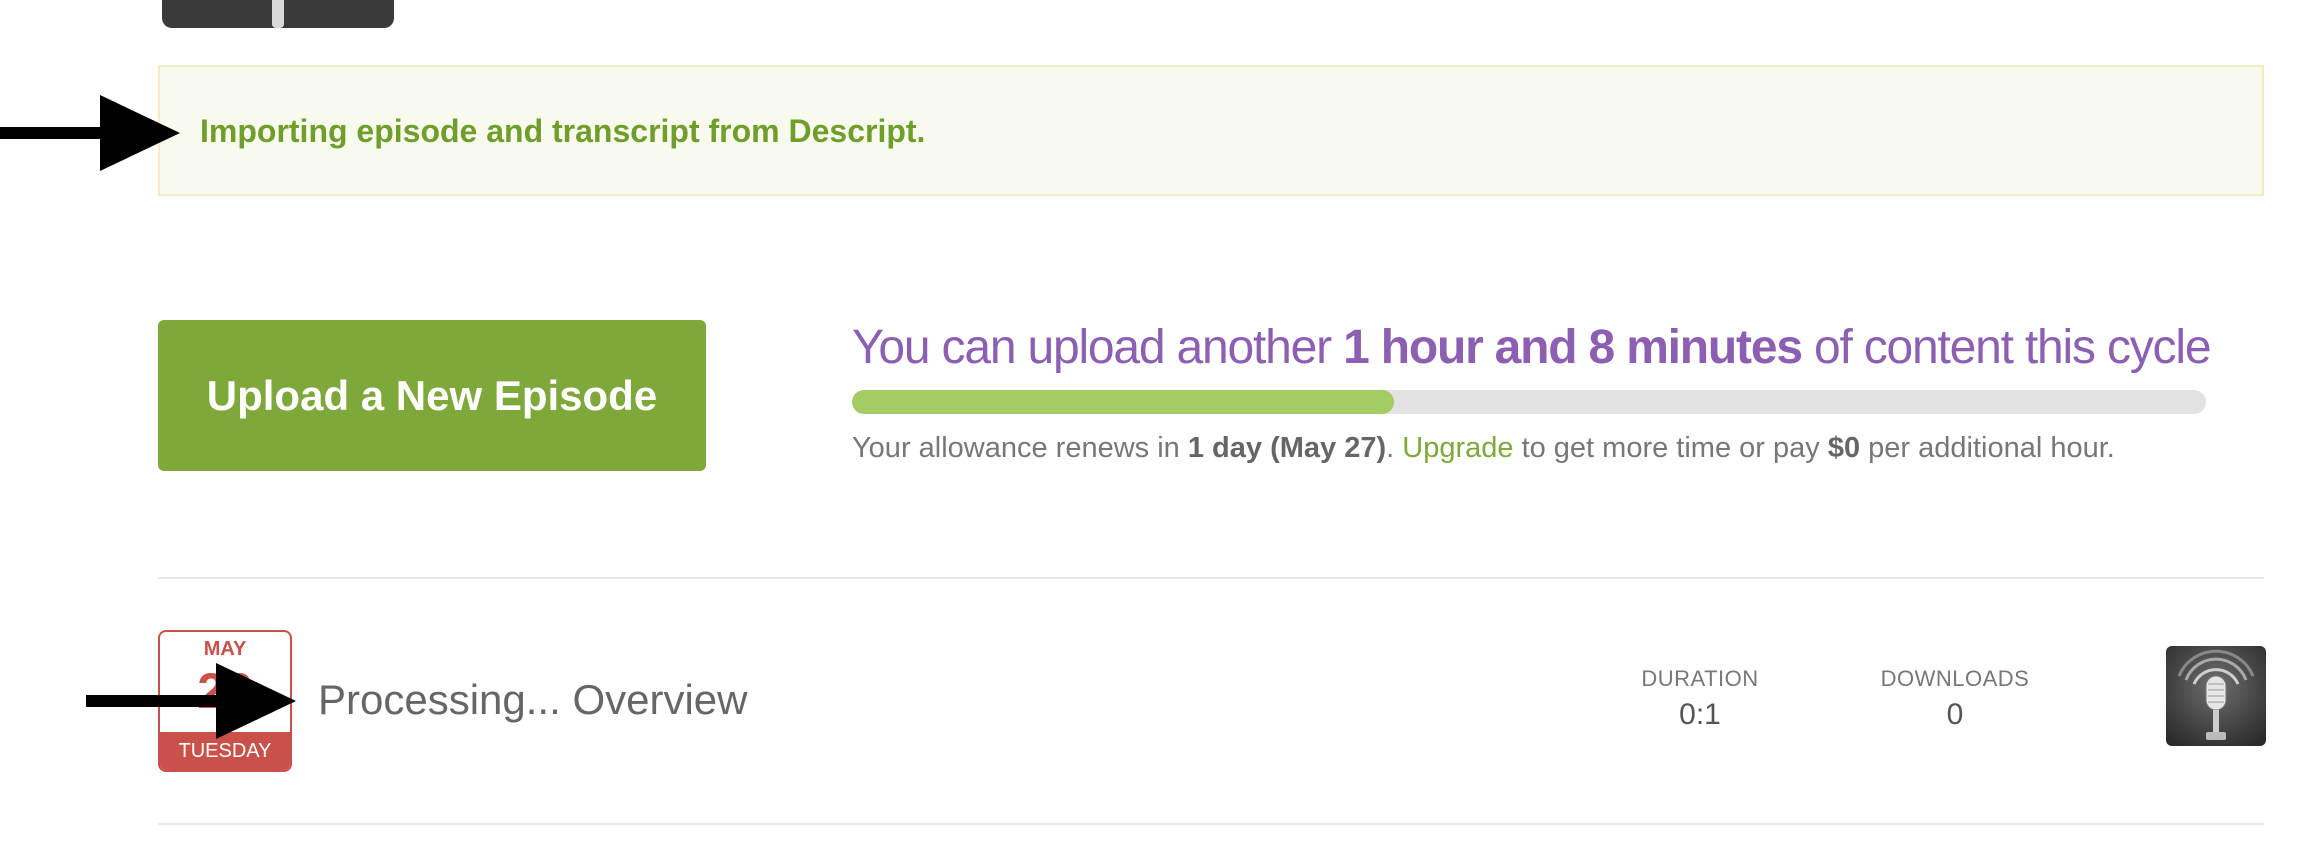 This screenshot has height=846, width=2310. Describe the element at coordinates (1529, 402) in the screenshot. I see `allowance-progress-bar` at that location.